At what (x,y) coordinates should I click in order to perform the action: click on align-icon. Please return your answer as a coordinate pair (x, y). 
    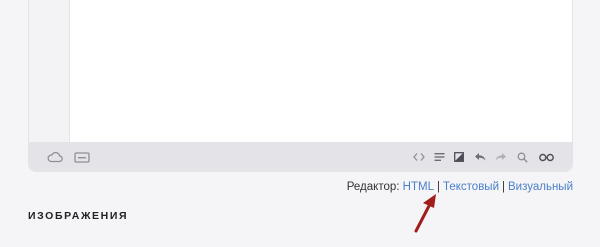
    Looking at the image, I should click on (439, 157).